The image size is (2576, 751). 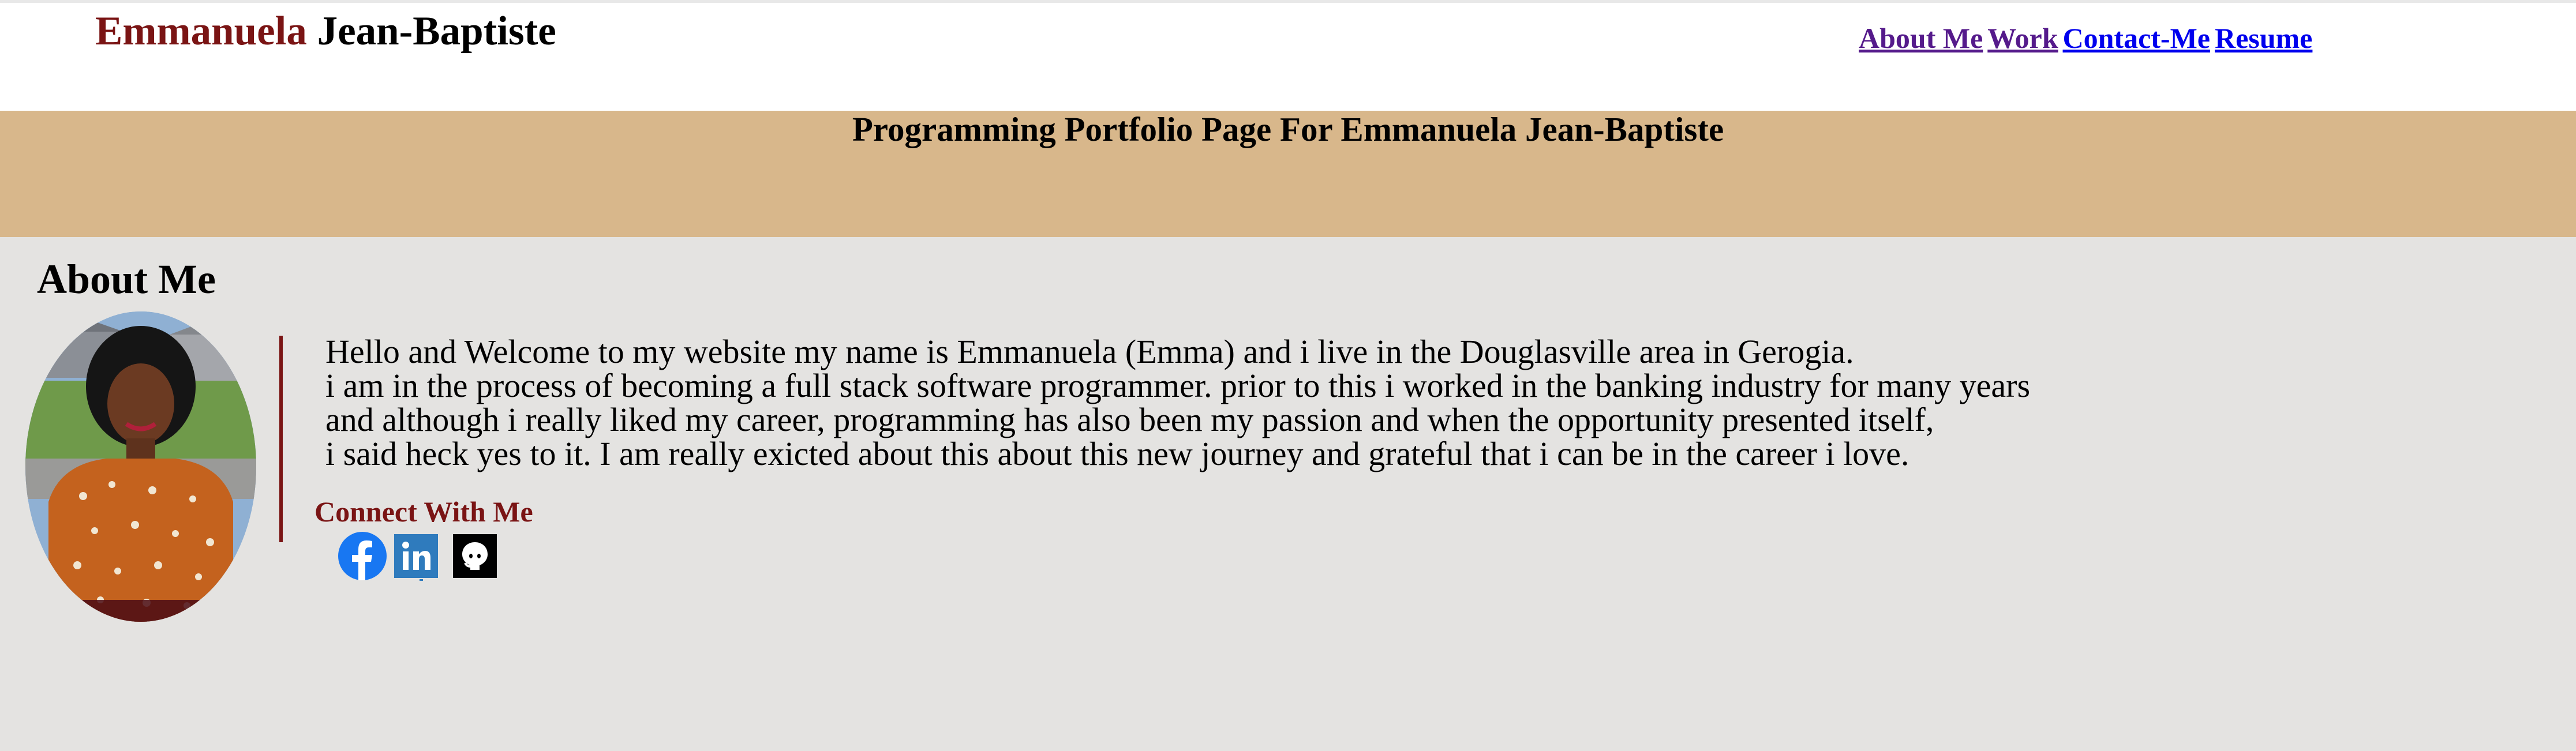 What do you see at coordinates (2023, 38) in the screenshot?
I see `nav-link-work: Work` at bounding box center [2023, 38].